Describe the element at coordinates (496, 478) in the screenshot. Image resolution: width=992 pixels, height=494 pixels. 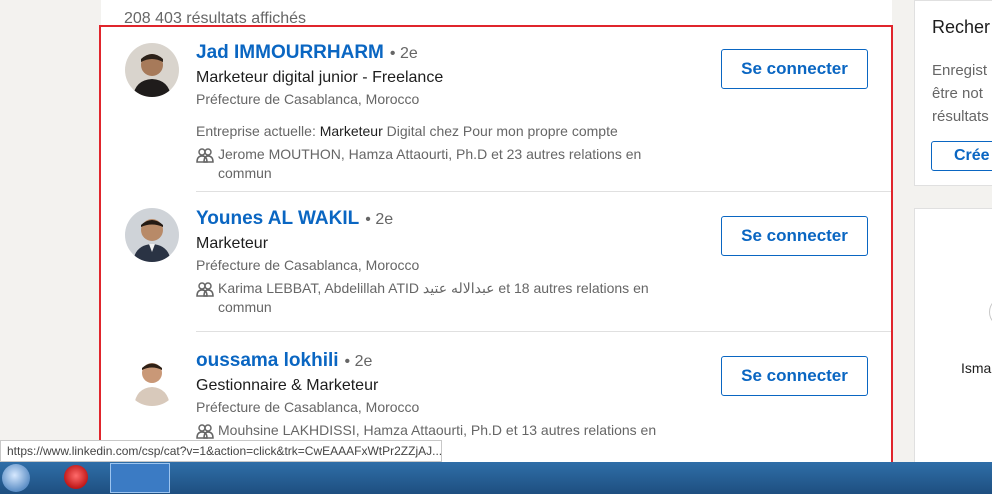
I see `os-taskbar` at that location.